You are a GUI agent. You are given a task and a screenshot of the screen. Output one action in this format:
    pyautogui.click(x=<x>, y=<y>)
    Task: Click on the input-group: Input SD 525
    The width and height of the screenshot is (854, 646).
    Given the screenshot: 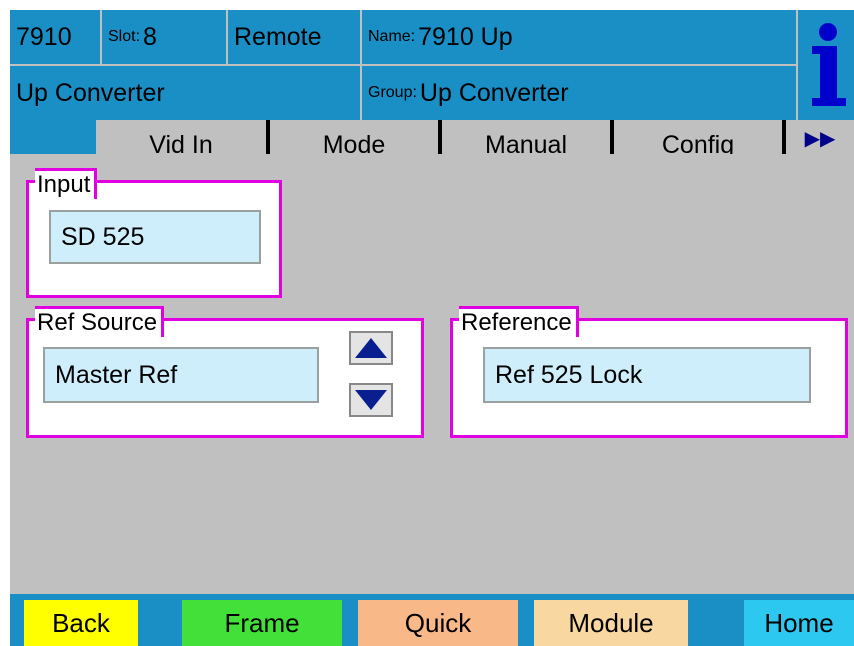 What is the action you would take?
    pyautogui.click(x=154, y=233)
    